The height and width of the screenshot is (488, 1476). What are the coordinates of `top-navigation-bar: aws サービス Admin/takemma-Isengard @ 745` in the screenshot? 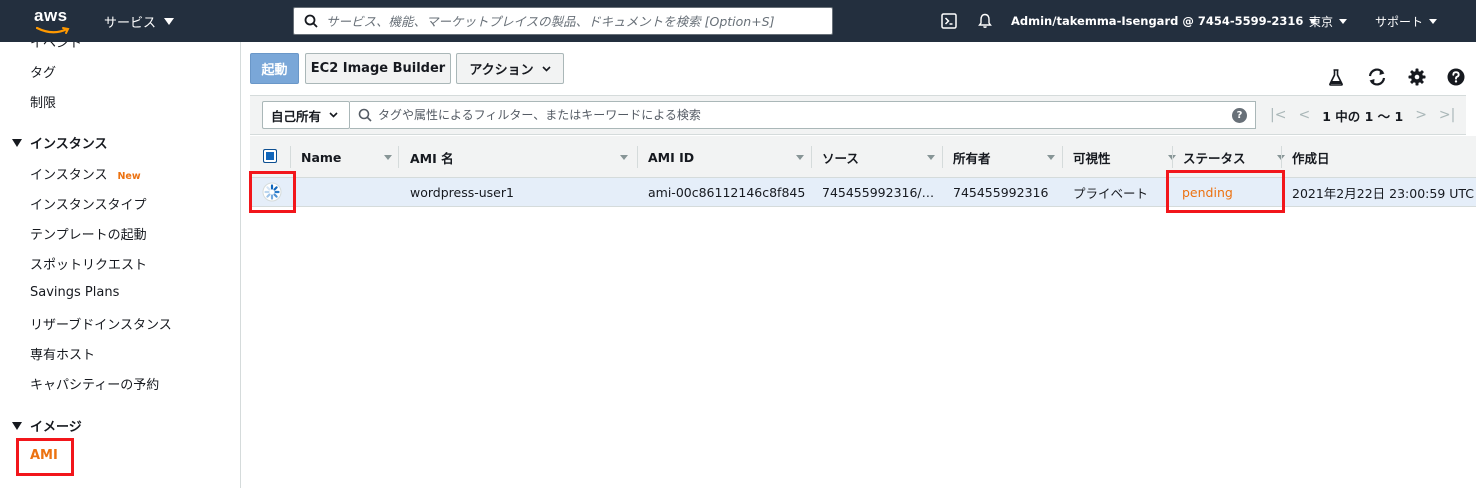 It's located at (738, 21).